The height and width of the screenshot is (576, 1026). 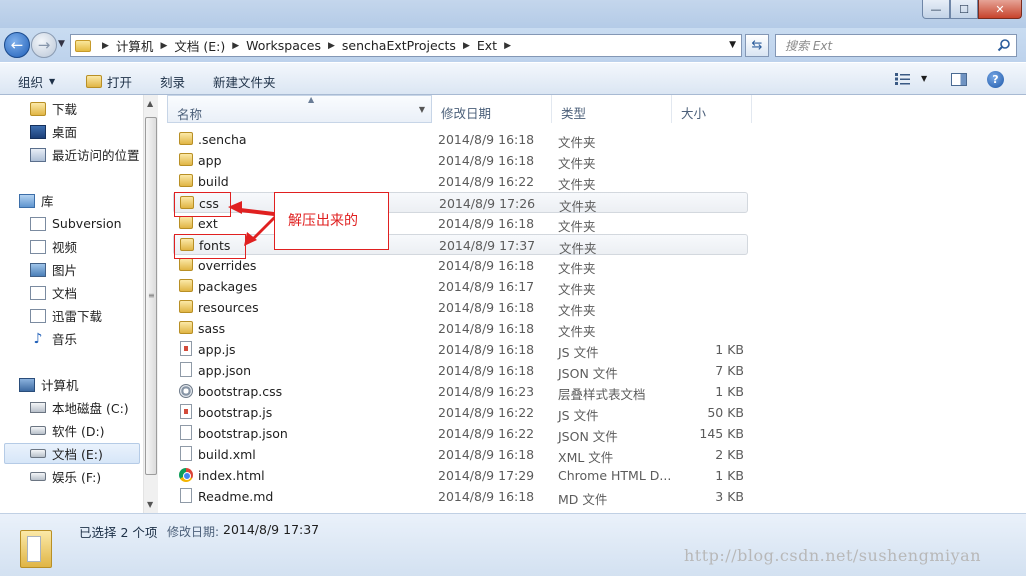 I want to click on file-row: packages 2014/8/9 16:17 文件夹, so click(x=460, y=286).